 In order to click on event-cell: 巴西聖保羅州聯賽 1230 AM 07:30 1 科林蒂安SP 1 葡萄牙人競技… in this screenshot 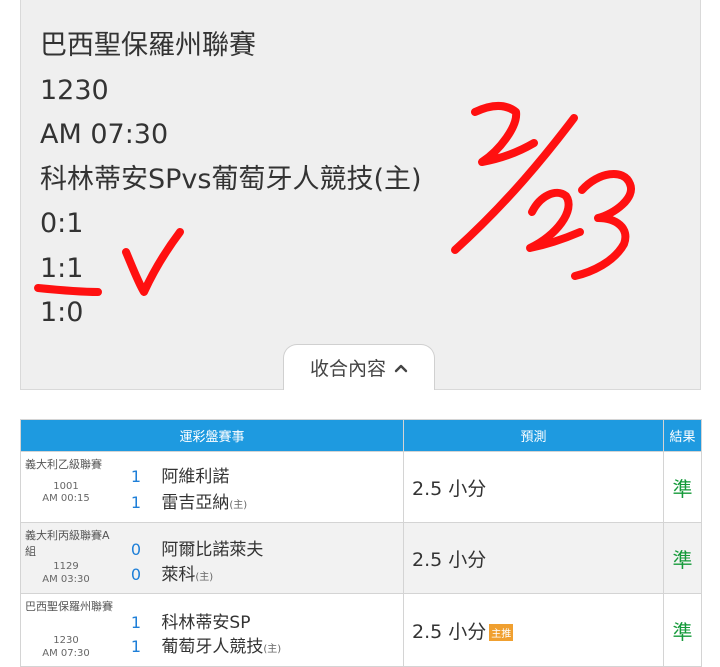, I will do `click(212, 630)`.